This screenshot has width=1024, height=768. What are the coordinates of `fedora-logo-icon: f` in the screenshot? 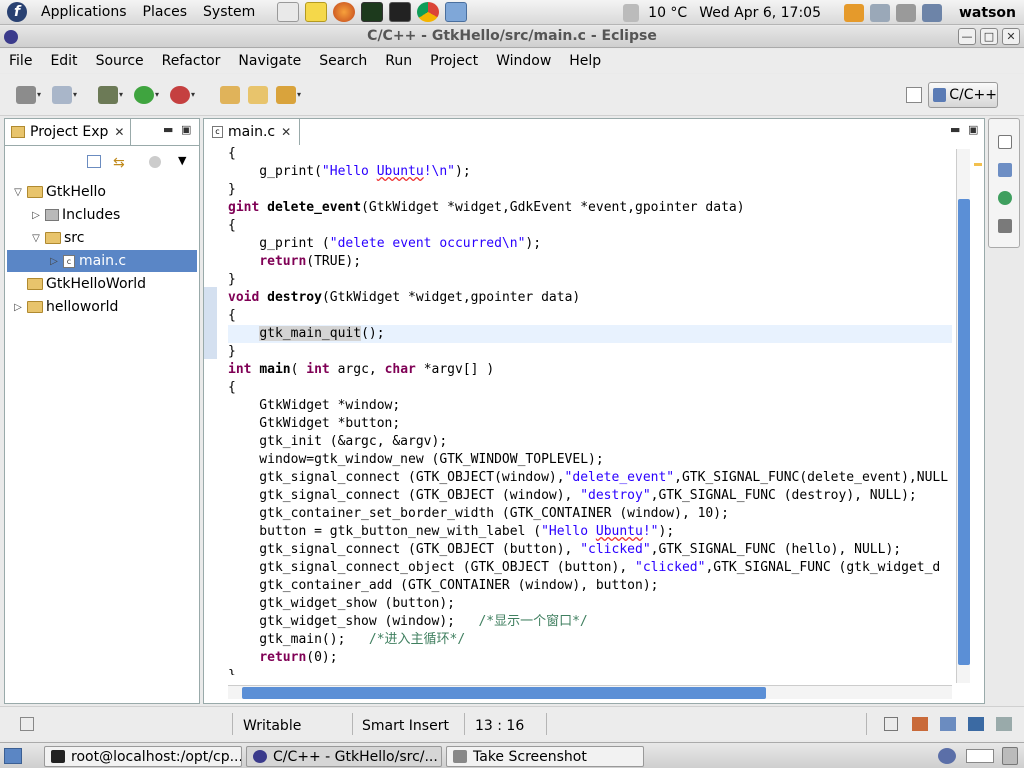 It's located at (17, 12).